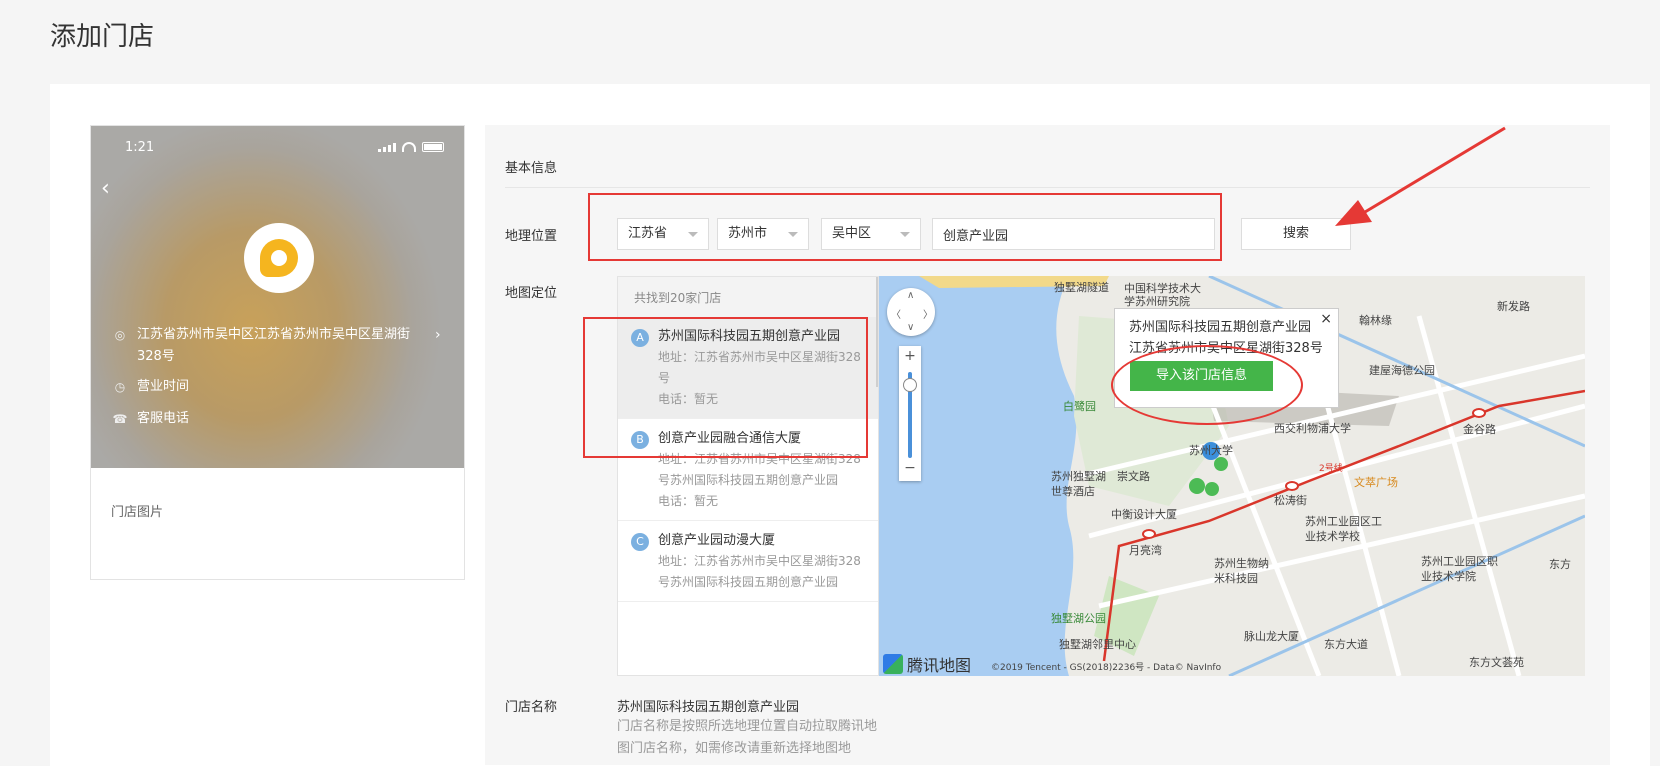 This screenshot has width=1660, height=766. What do you see at coordinates (433, 147) in the screenshot?
I see `battery-icon` at bounding box center [433, 147].